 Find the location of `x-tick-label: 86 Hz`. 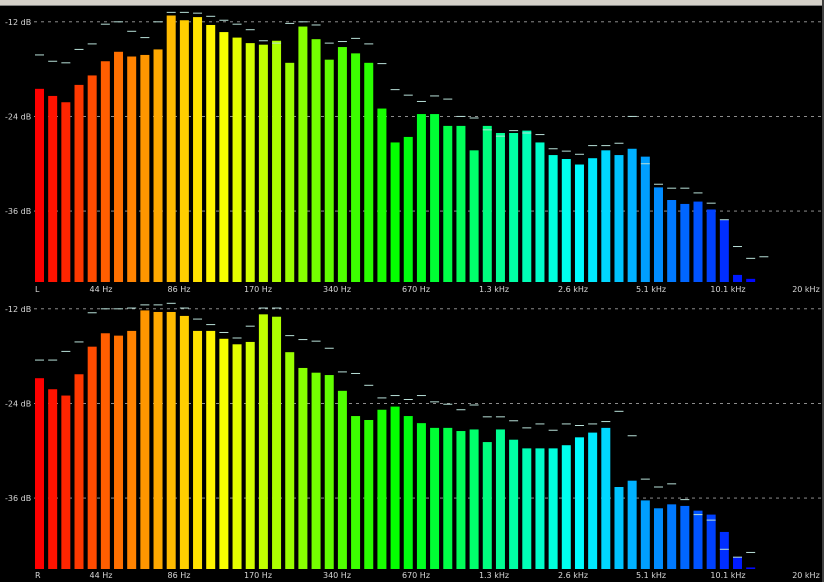

x-tick-label: 86 Hz is located at coordinates (179, 575).